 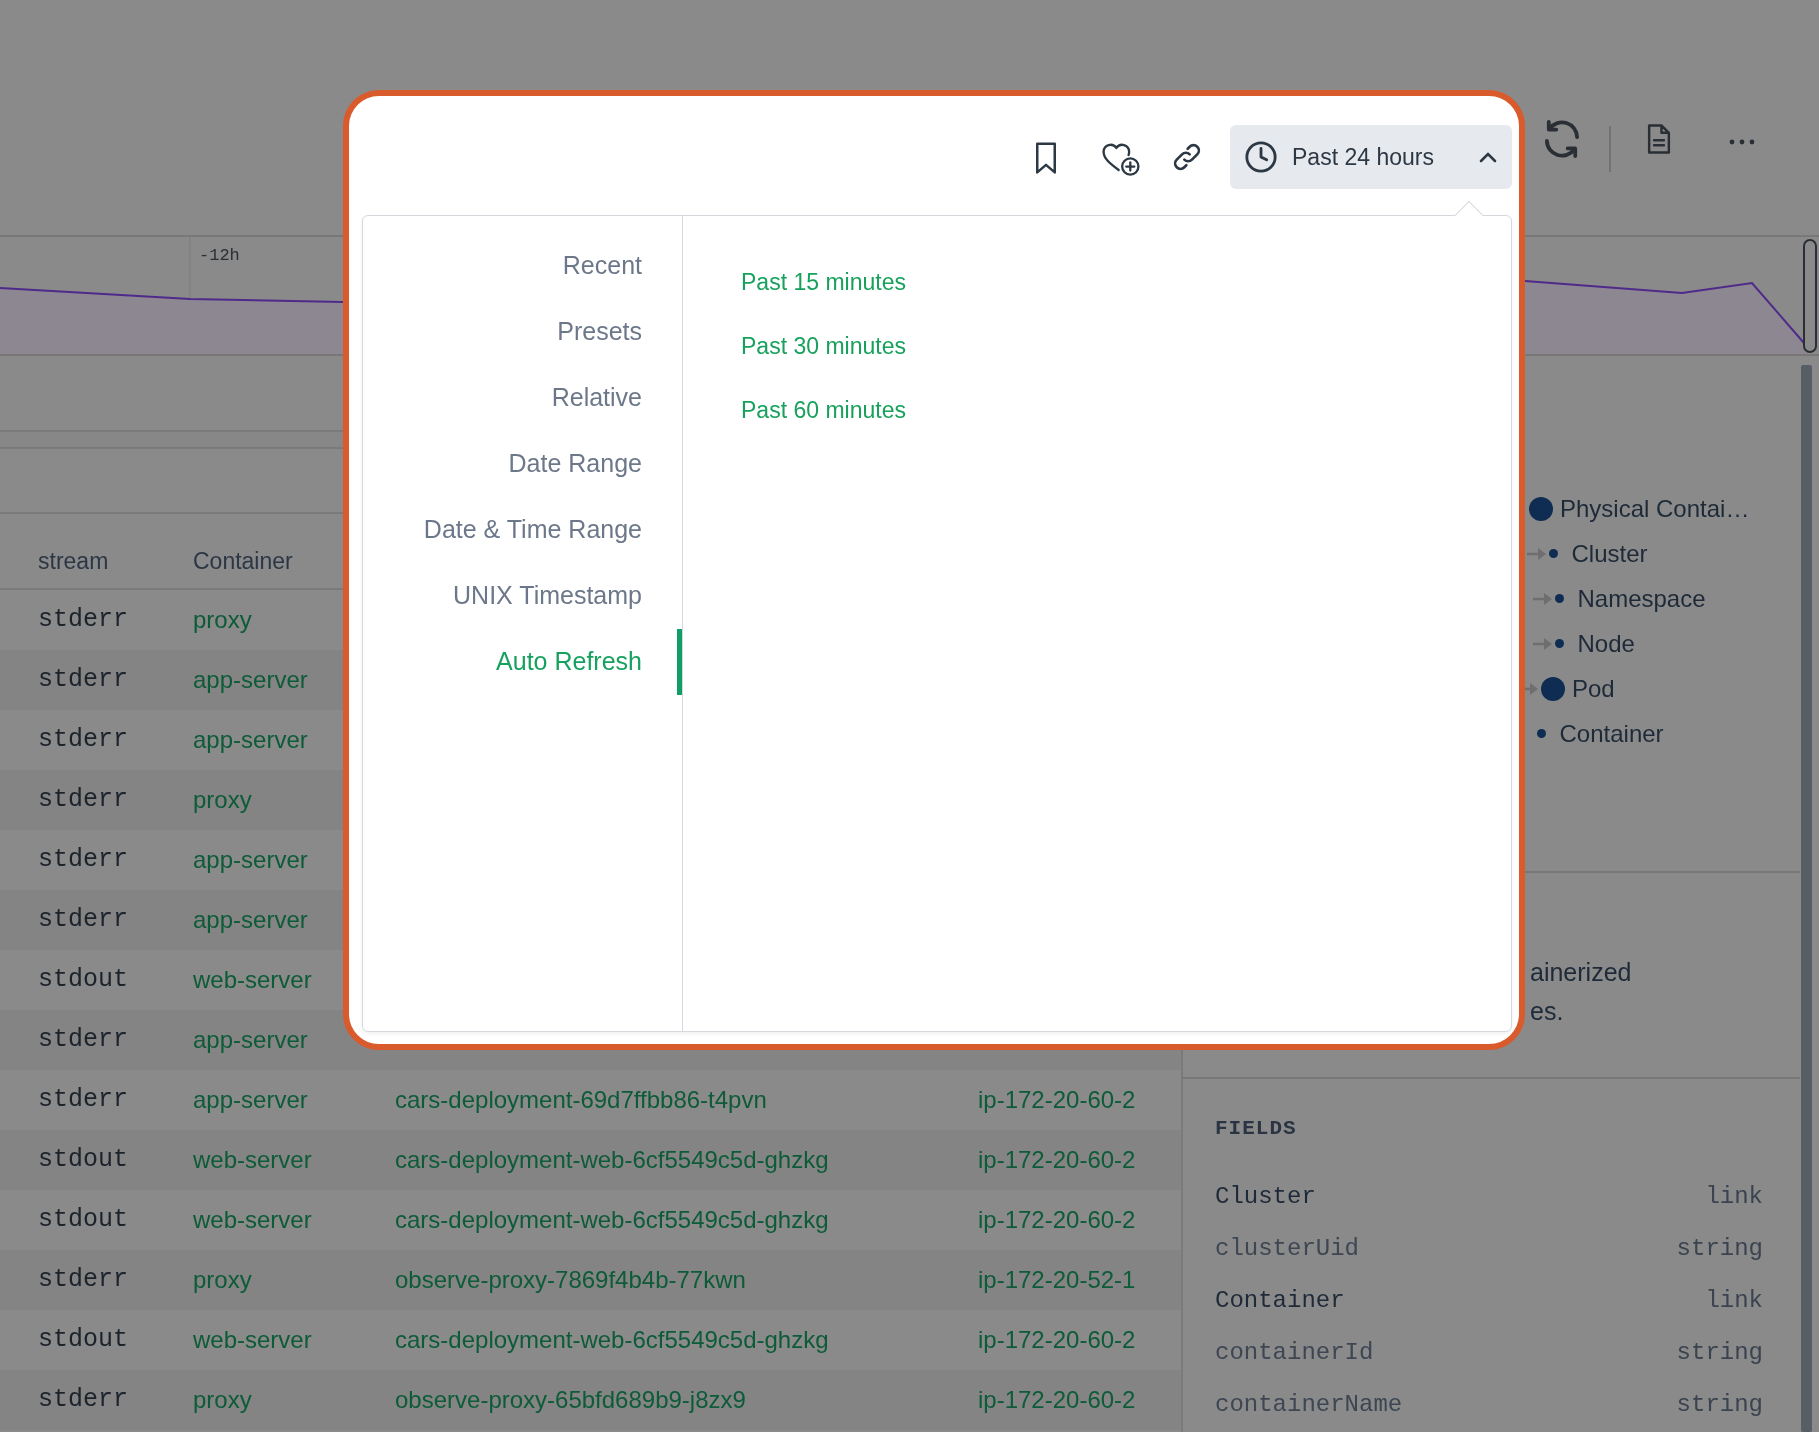 I want to click on axis-tick-label: -12h, so click(x=219, y=256).